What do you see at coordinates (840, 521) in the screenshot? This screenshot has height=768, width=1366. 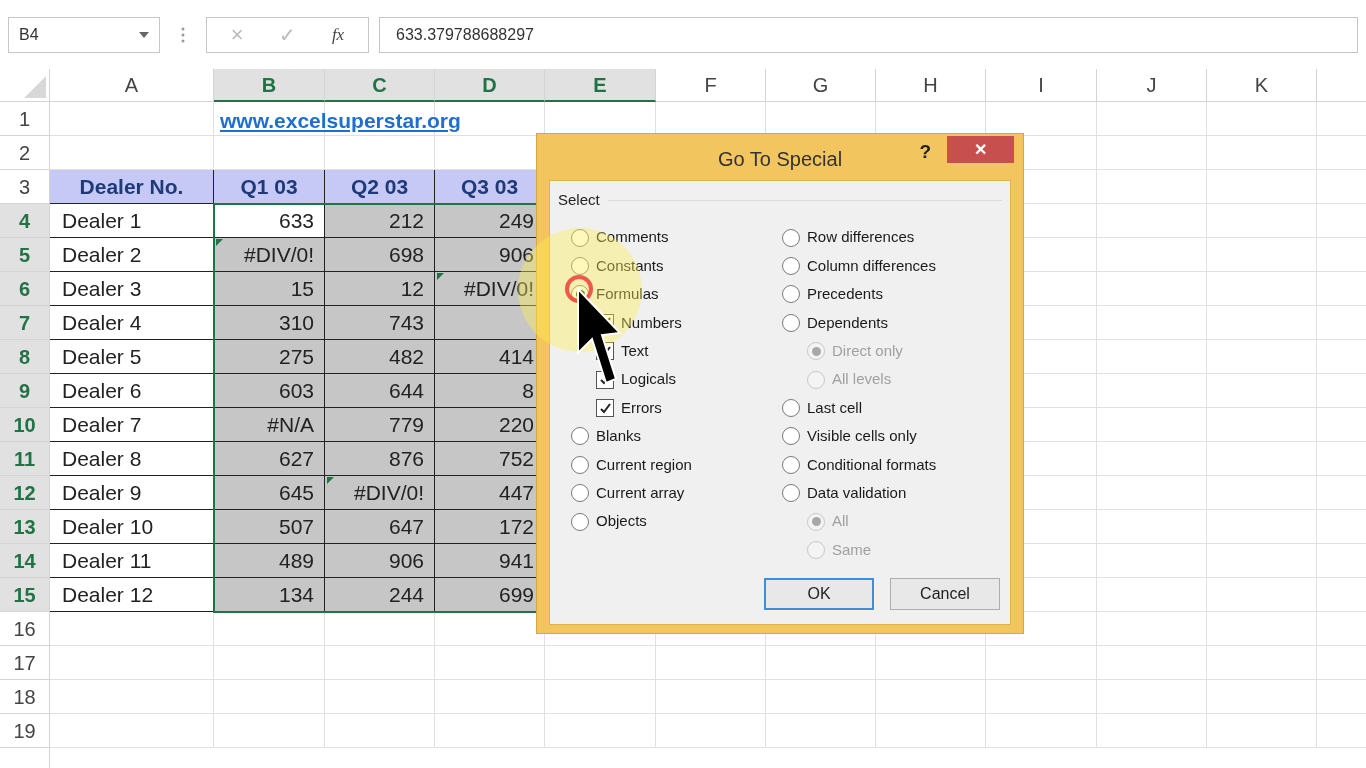 I see `option-label: All` at bounding box center [840, 521].